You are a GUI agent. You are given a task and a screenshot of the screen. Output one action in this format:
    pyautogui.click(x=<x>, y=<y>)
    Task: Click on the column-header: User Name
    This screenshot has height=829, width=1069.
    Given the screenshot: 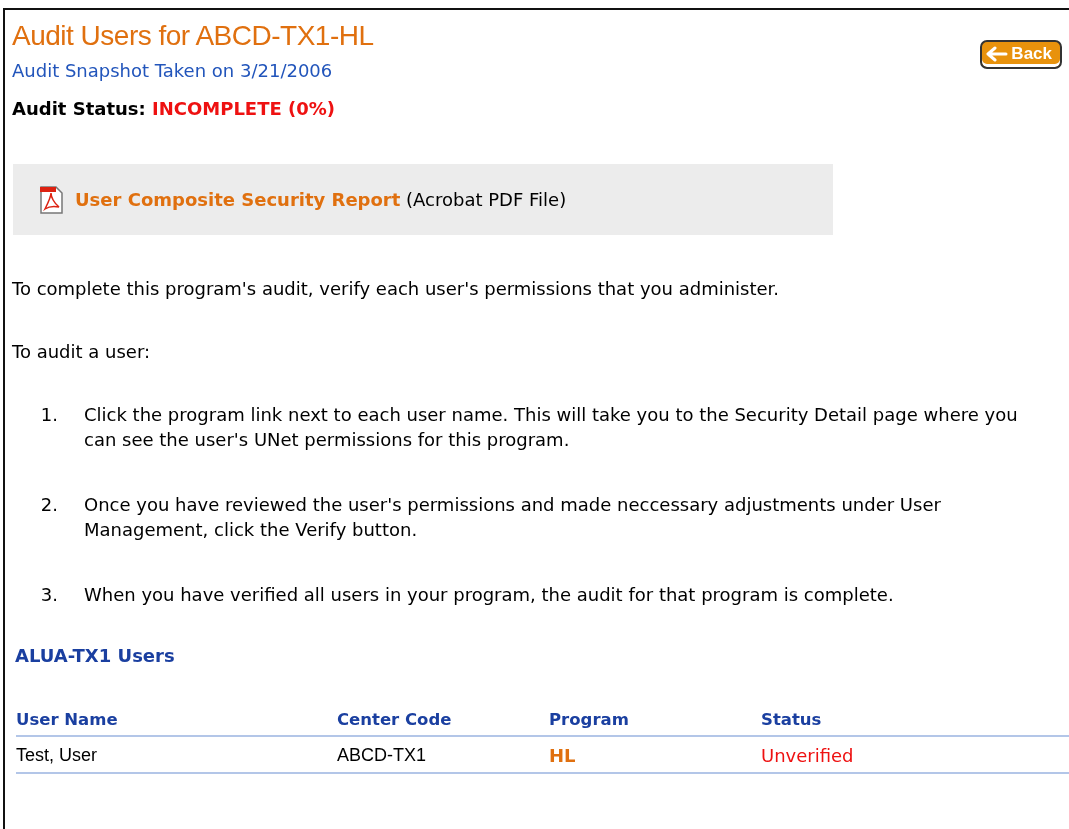 What is the action you would take?
    pyautogui.click(x=176, y=723)
    